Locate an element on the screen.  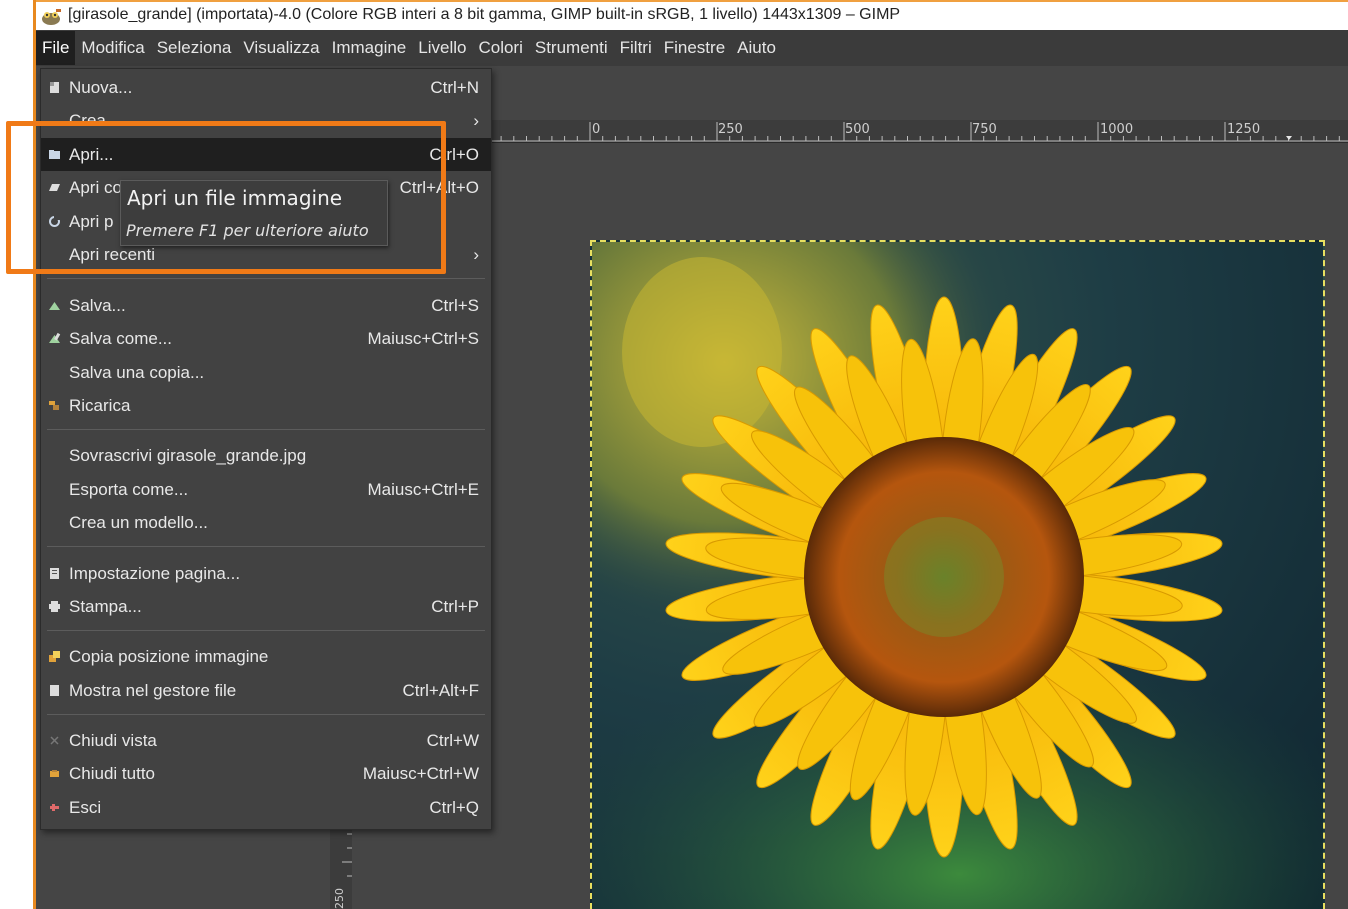
menu-finestre: Finestre is located at coordinates (694, 48).